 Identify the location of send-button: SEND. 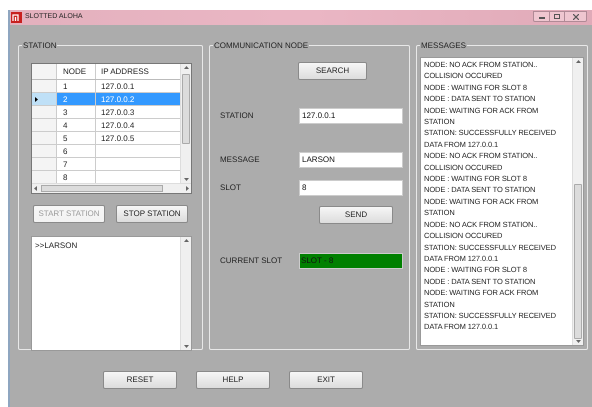
(356, 215).